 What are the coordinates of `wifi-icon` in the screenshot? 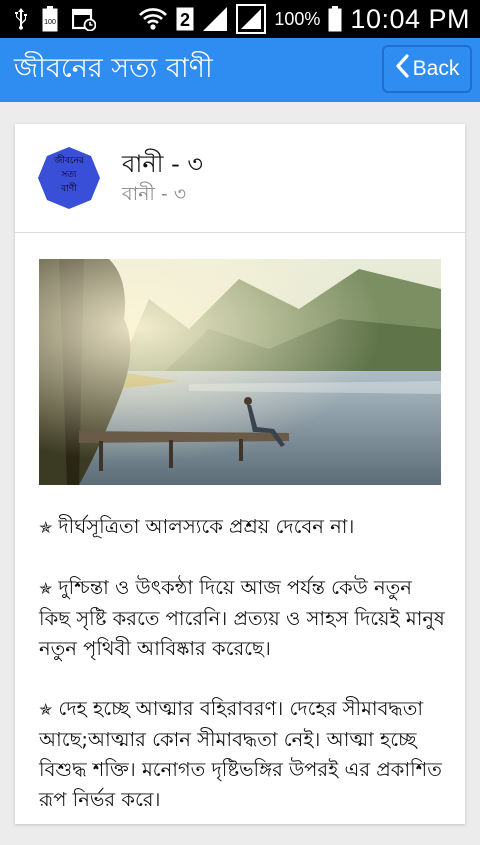 It's located at (153, 19).